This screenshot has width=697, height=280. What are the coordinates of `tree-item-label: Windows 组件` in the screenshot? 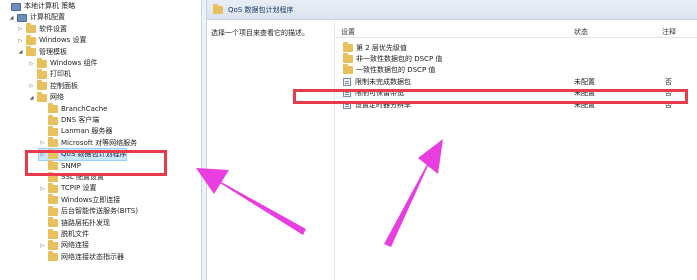 It's located at (74, 63).